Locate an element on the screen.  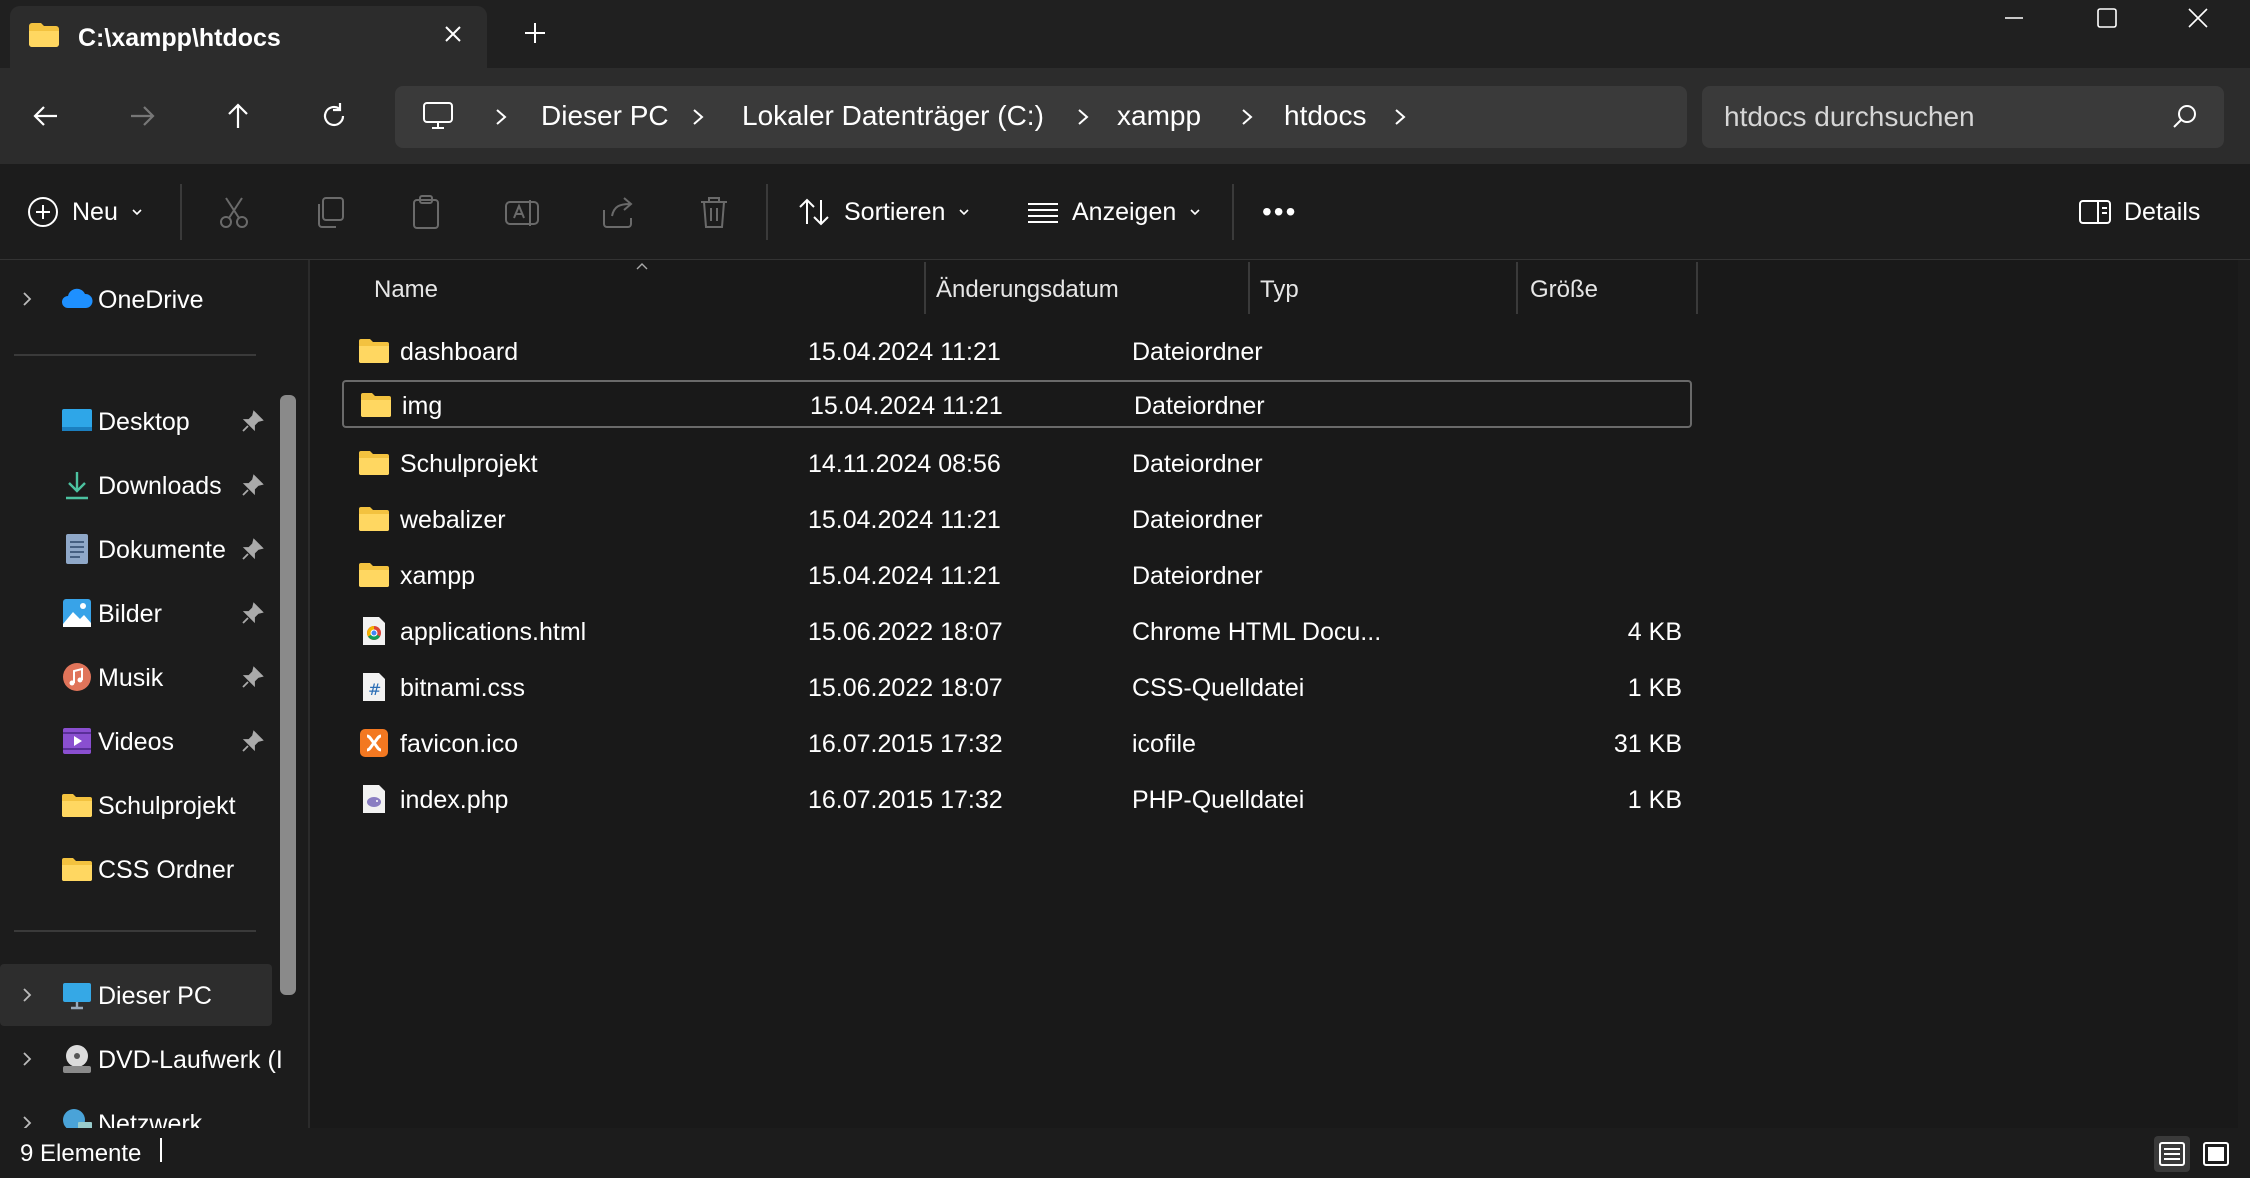
large-icons-view-button is located at coordinates (2216, 1154).